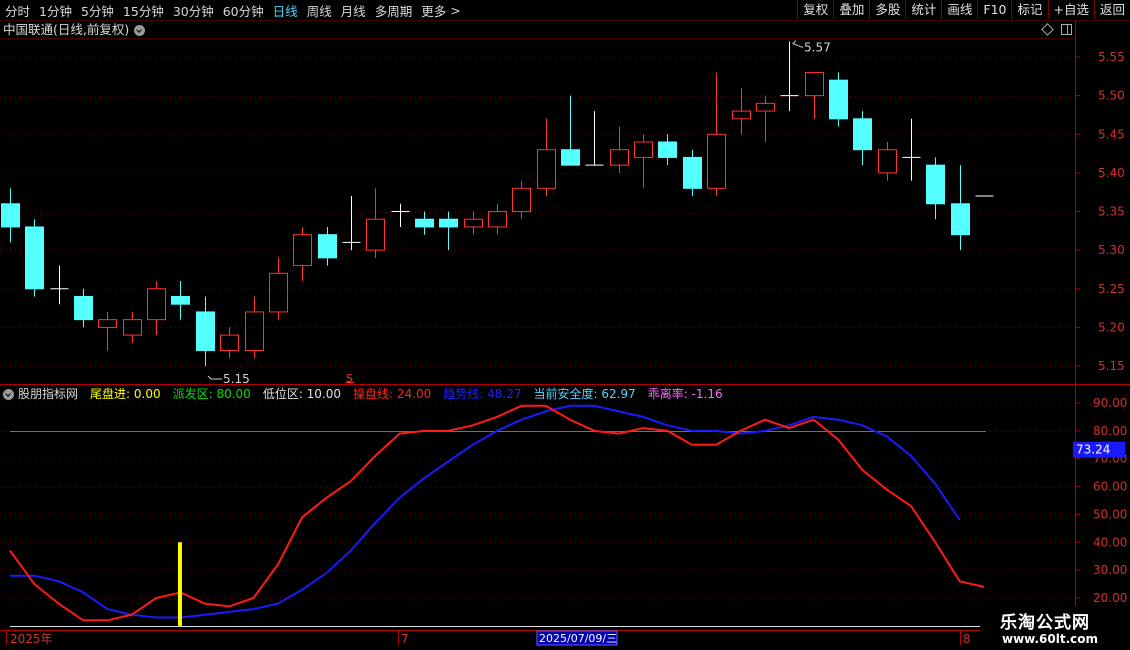 Image resolution: width=1130 pixels, height=650 pixels. Describe the element at coordinates (1093, 450) in the screenshot. I see `current-value-label: 73.24` at that location.